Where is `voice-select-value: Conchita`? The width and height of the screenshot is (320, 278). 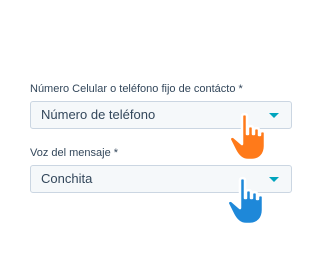 voice-select-value: Conchita is located at coordinates (67, 178).